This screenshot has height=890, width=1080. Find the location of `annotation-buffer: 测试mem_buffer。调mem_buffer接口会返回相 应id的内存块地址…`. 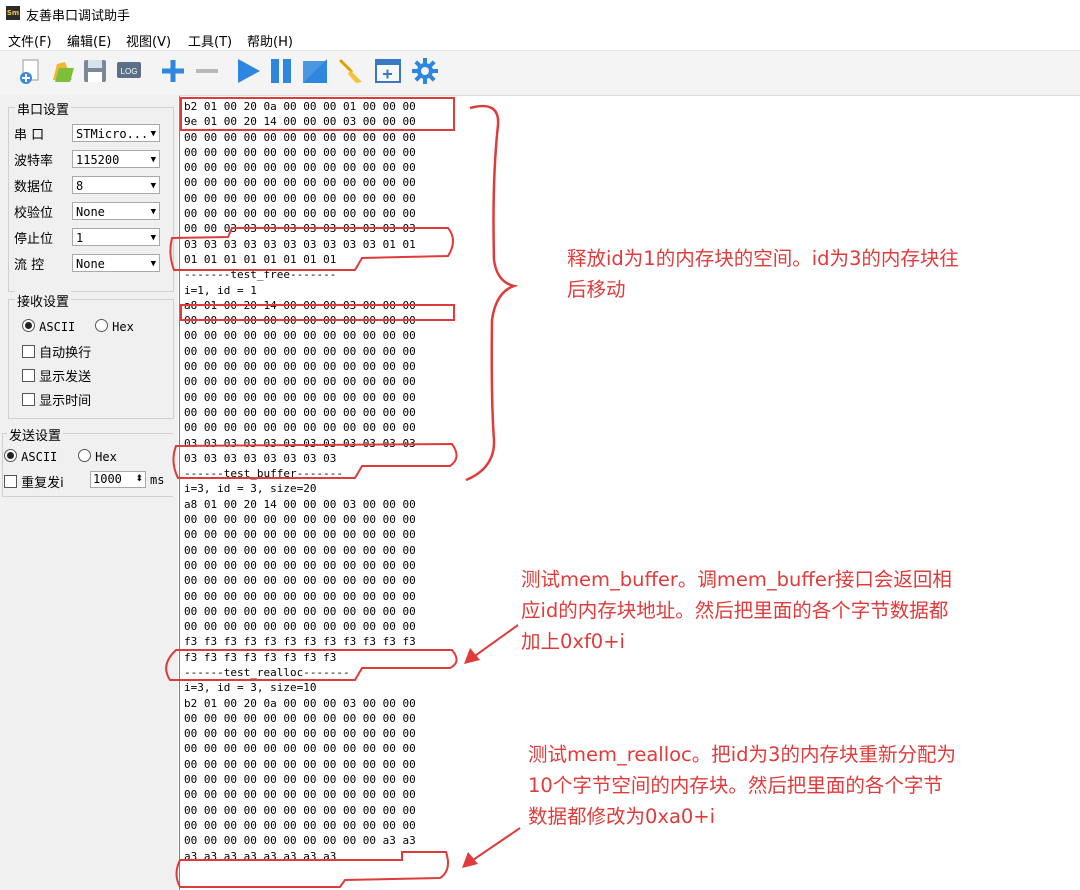

annotation-buffer: 测试mem_buffer。调mem_buffer接口会返回相 应id的内存块地址… is located at coordinates (736, 610).